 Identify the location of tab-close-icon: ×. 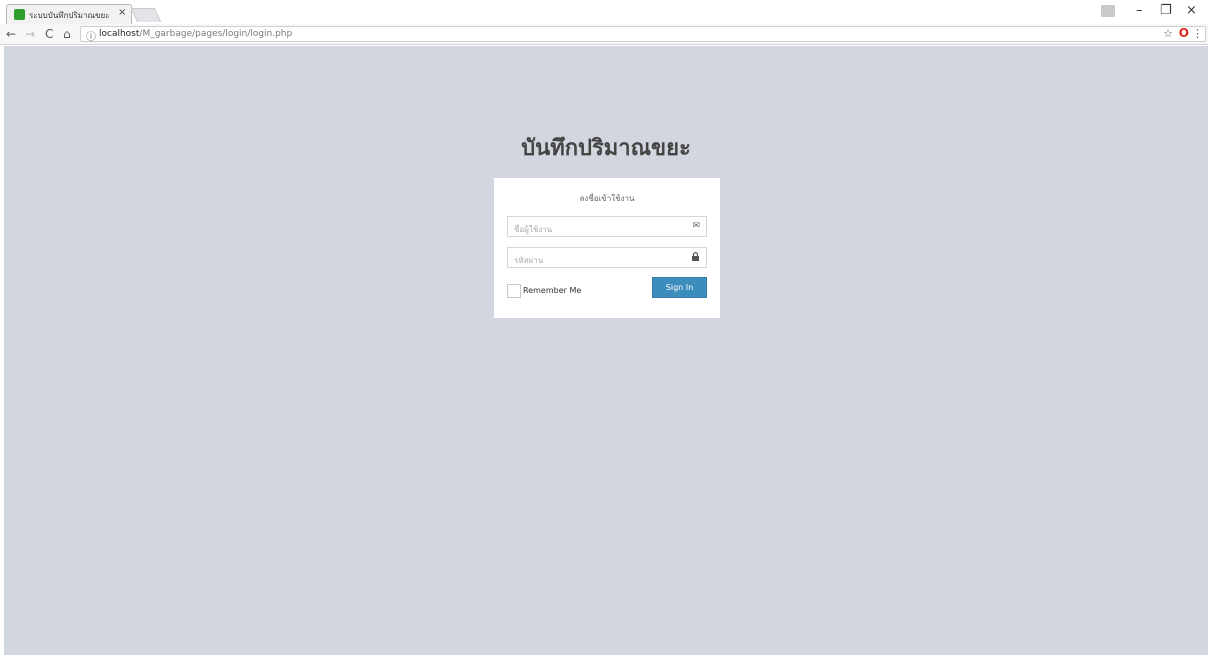
(122, 12).